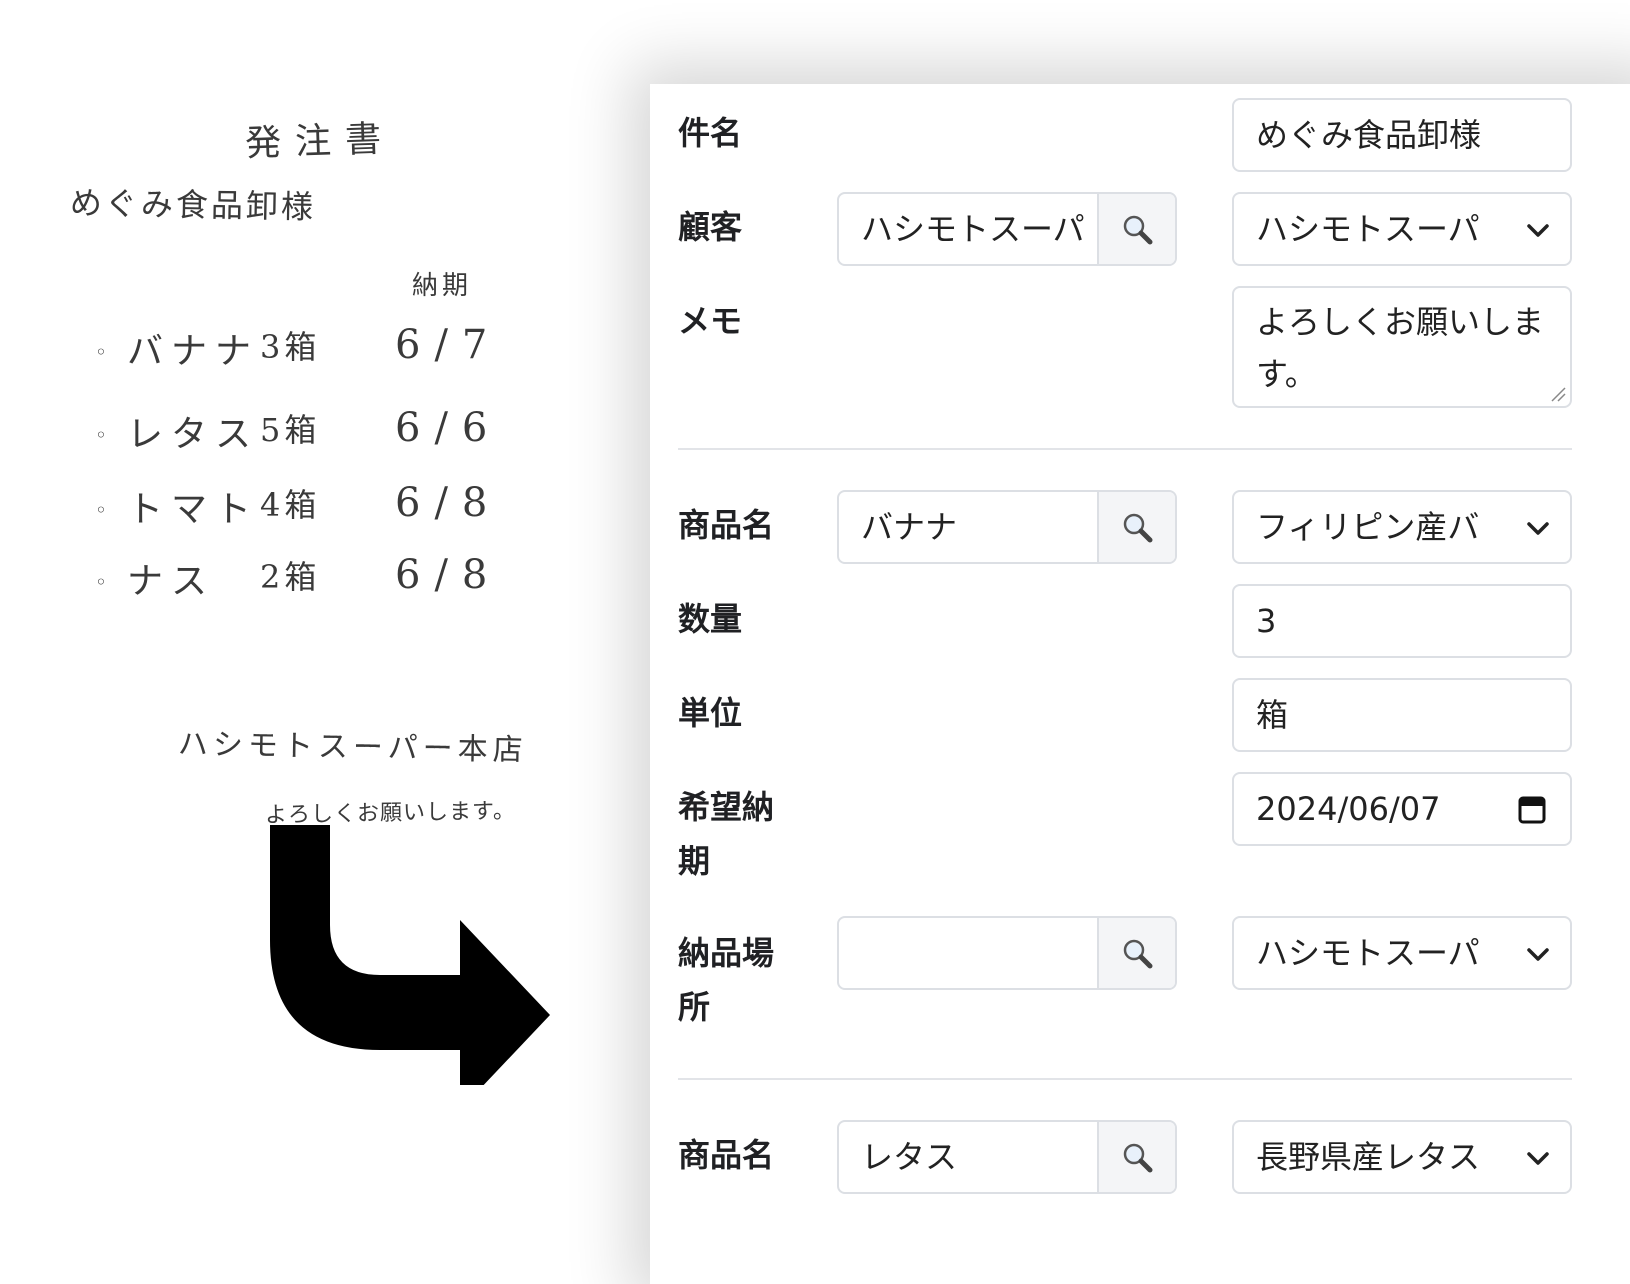 This screenshot has width=1630, height=1284. Describe the element at coordinates (710, 321) in the screenshot. I see `memo-label: メモ` at that location.